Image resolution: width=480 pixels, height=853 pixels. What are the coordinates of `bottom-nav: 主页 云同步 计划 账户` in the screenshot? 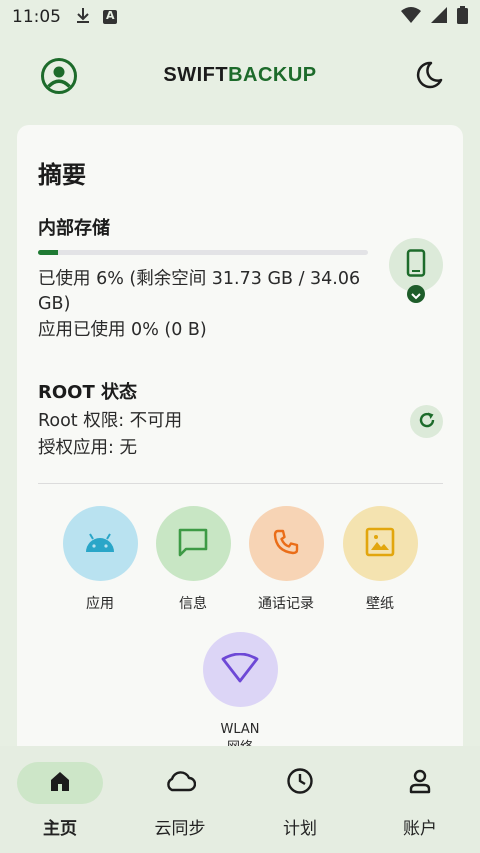 It's located at (240, 799).